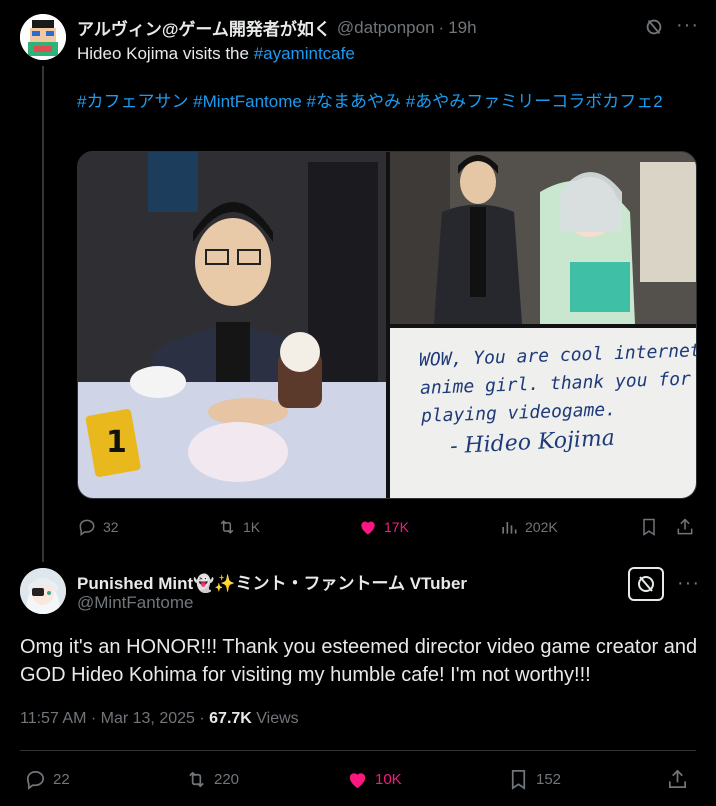  I want to click on like-count: 17K, so click(396, 527).